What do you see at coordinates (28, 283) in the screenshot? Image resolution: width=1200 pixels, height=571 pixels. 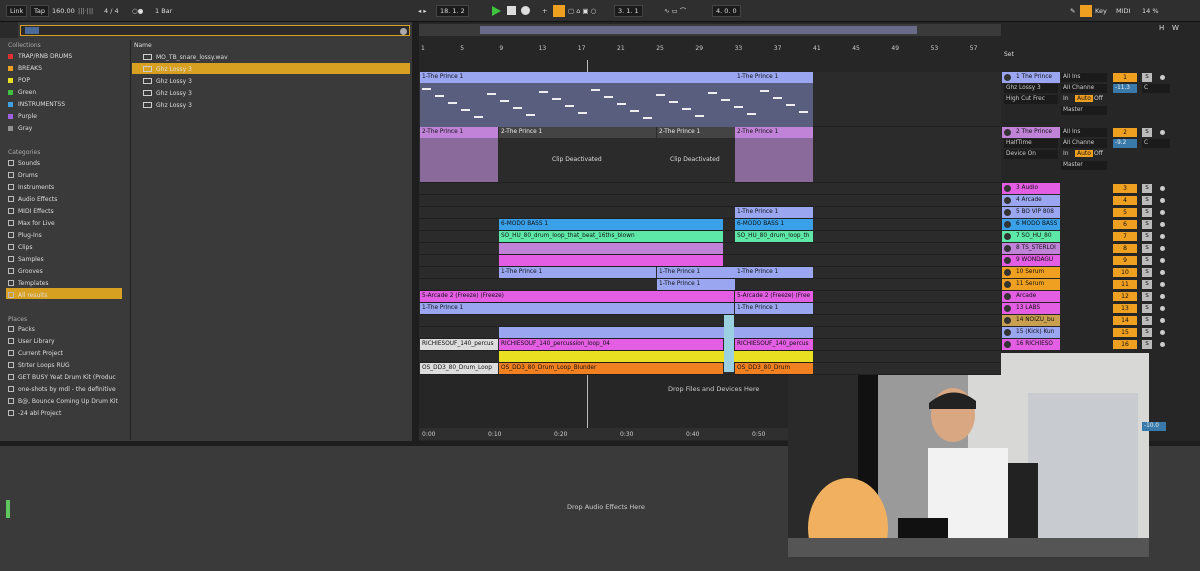 I see `category-item: Templates` at bounding box center [28, 283].